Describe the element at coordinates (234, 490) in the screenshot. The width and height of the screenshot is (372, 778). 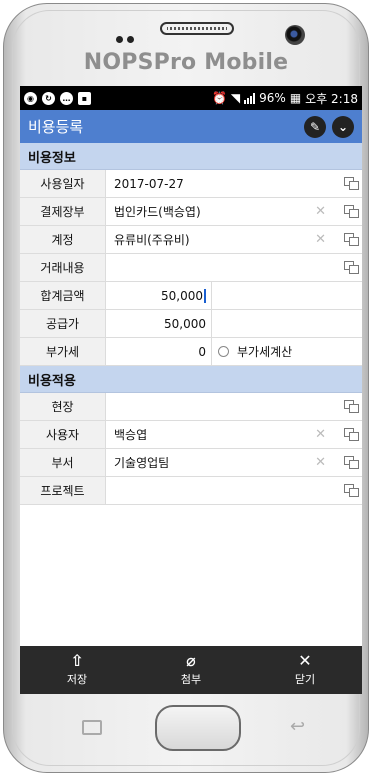
I see `project-field` at that location.